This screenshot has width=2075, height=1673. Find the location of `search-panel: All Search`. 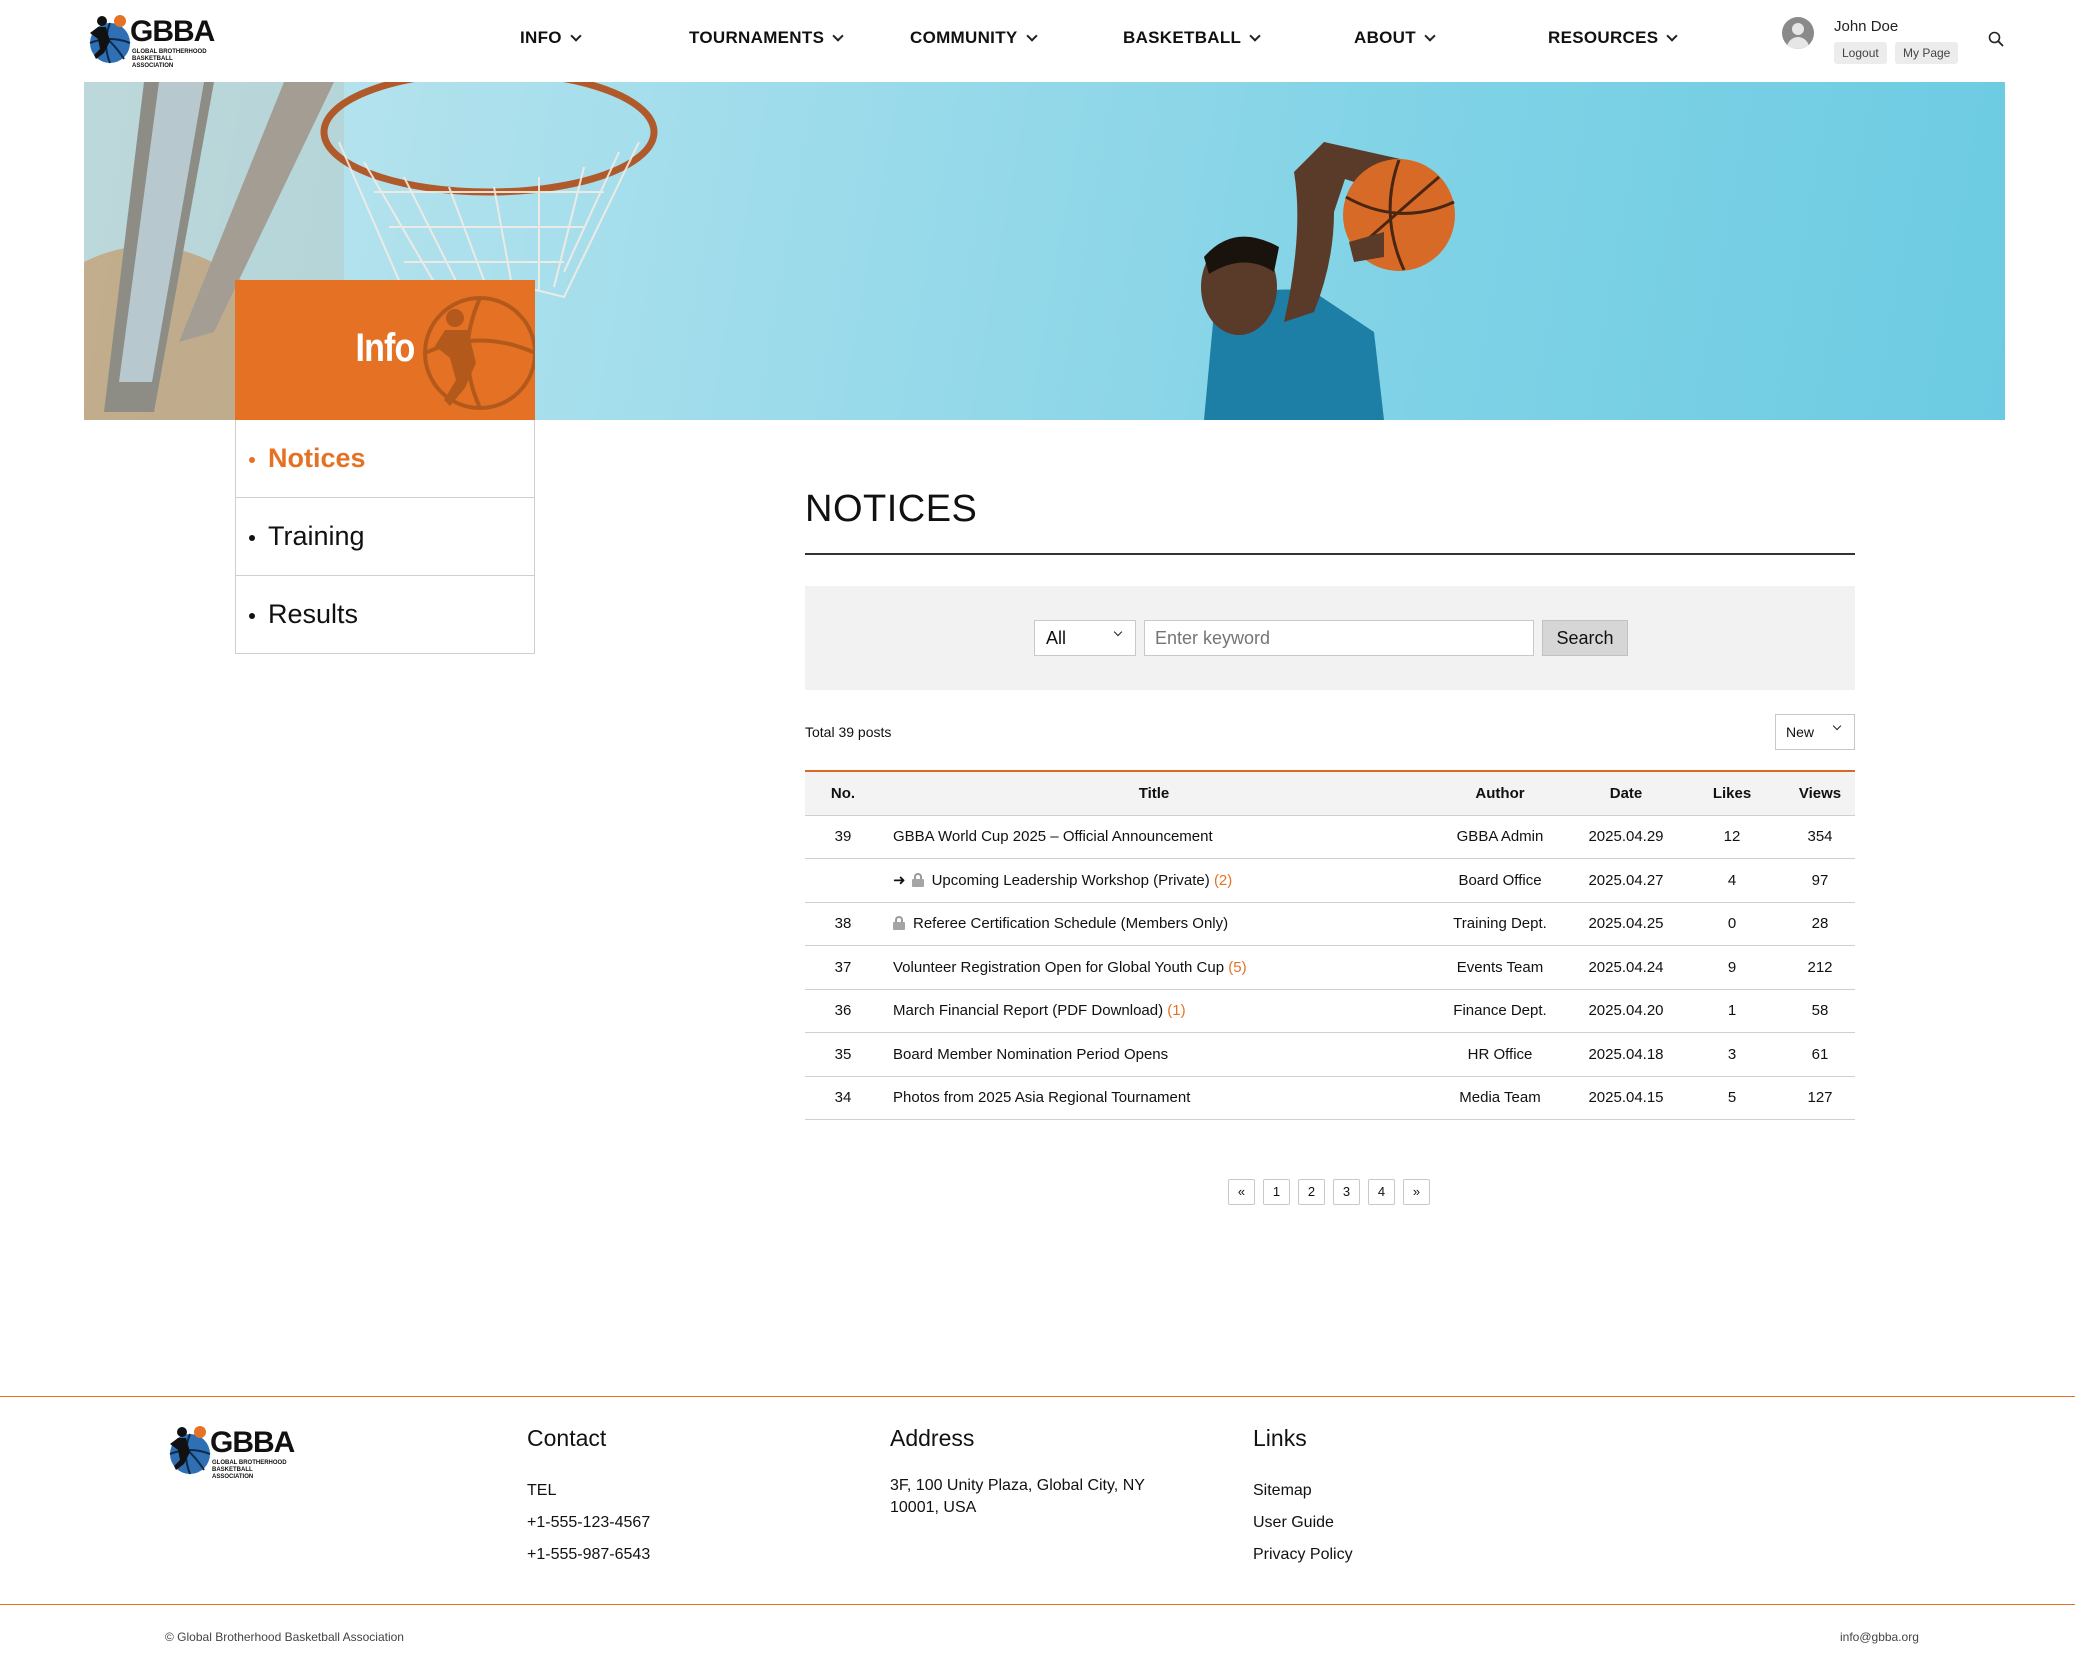

search-panel: All Search is located at coordinates (1330, 638).